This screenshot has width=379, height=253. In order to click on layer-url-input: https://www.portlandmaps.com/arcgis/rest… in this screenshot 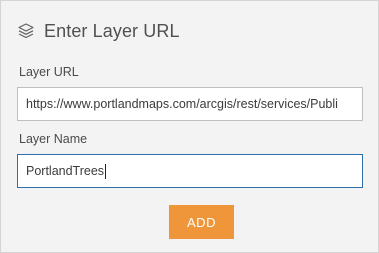, I will do `click(190, 104)`.